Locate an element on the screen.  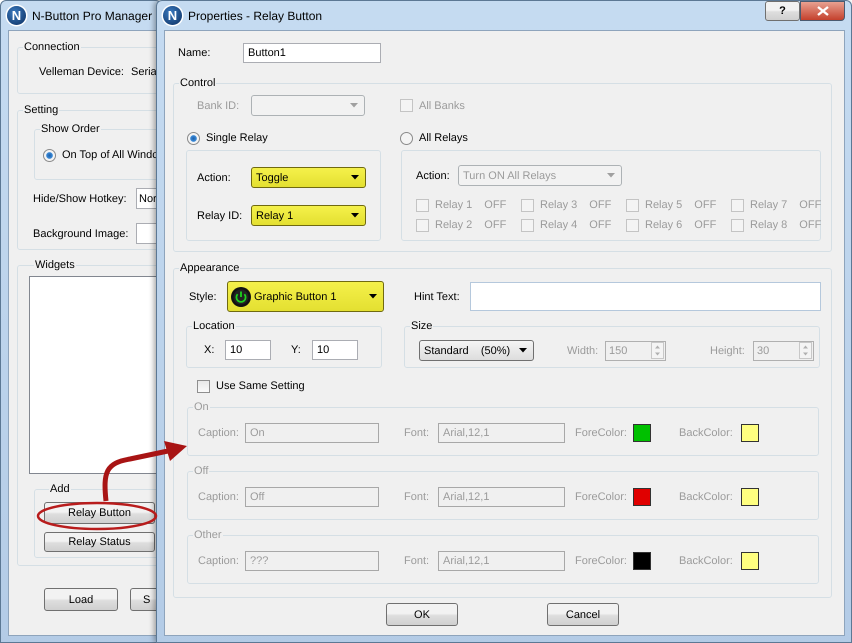
close-icon is located at coordinates (822, 11).